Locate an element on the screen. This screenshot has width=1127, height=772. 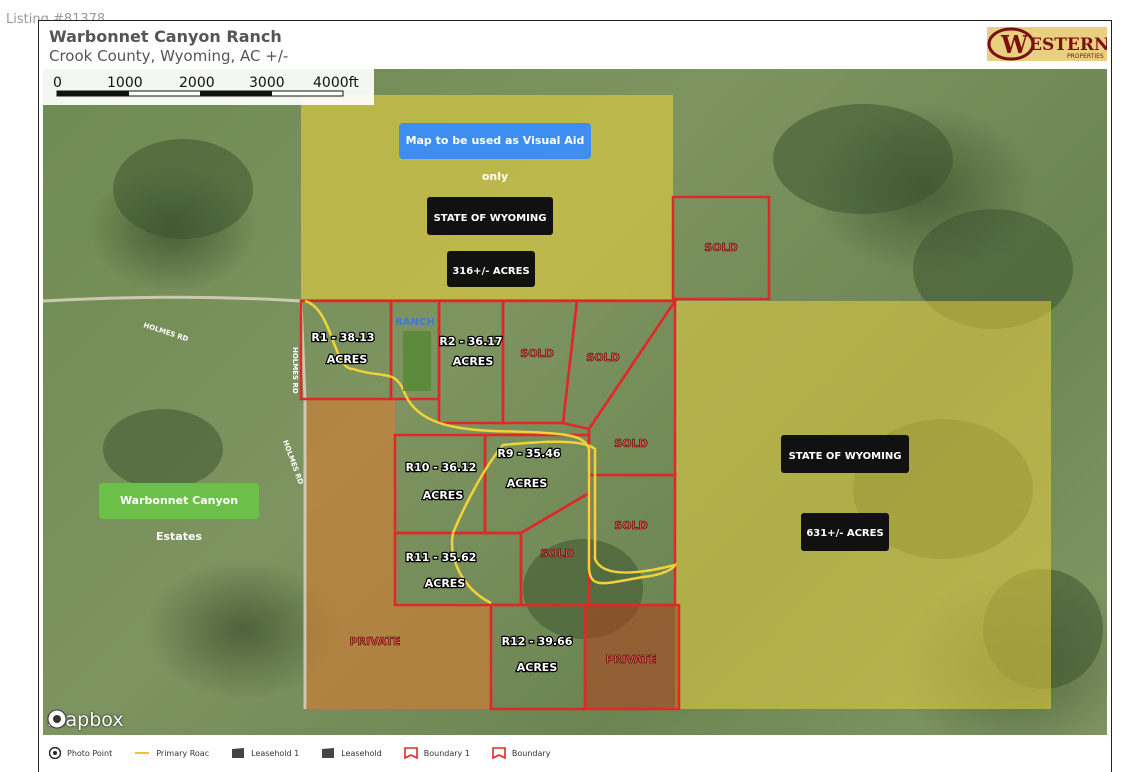
parcel-r12: R12 - 39.66 is located at coordinates (537, 641).